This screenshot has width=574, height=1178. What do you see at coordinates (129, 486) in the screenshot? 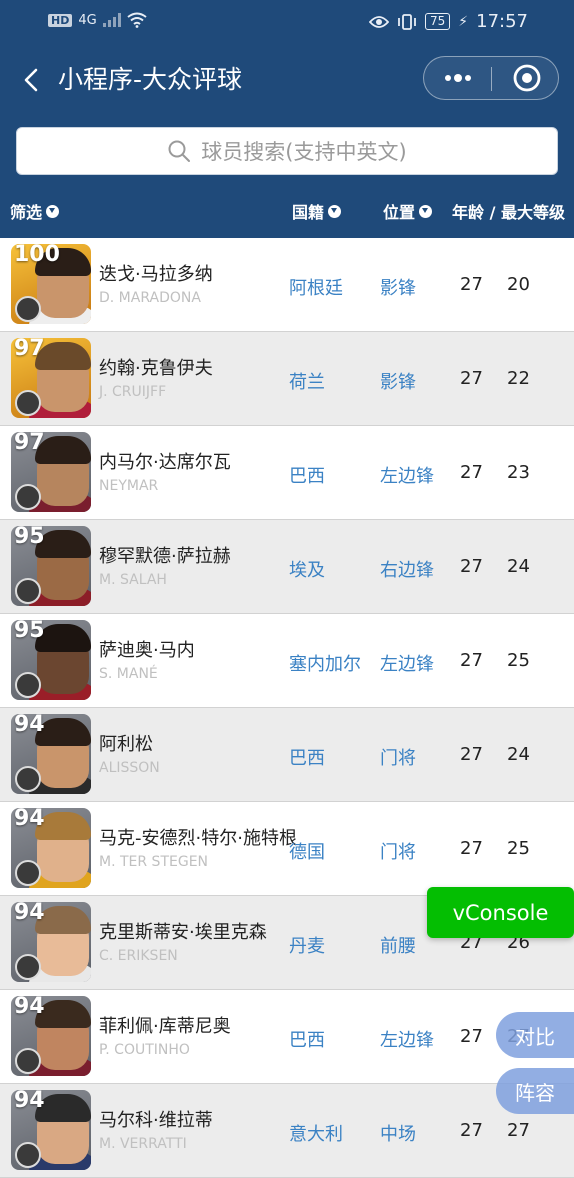
I see `player-english-name: NEYMAR` at bounding box center [129, 486].